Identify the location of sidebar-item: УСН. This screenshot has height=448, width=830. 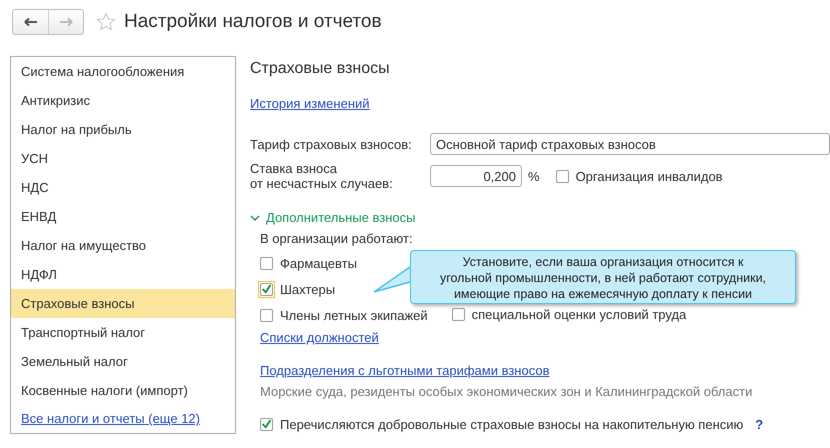
(123, 158).